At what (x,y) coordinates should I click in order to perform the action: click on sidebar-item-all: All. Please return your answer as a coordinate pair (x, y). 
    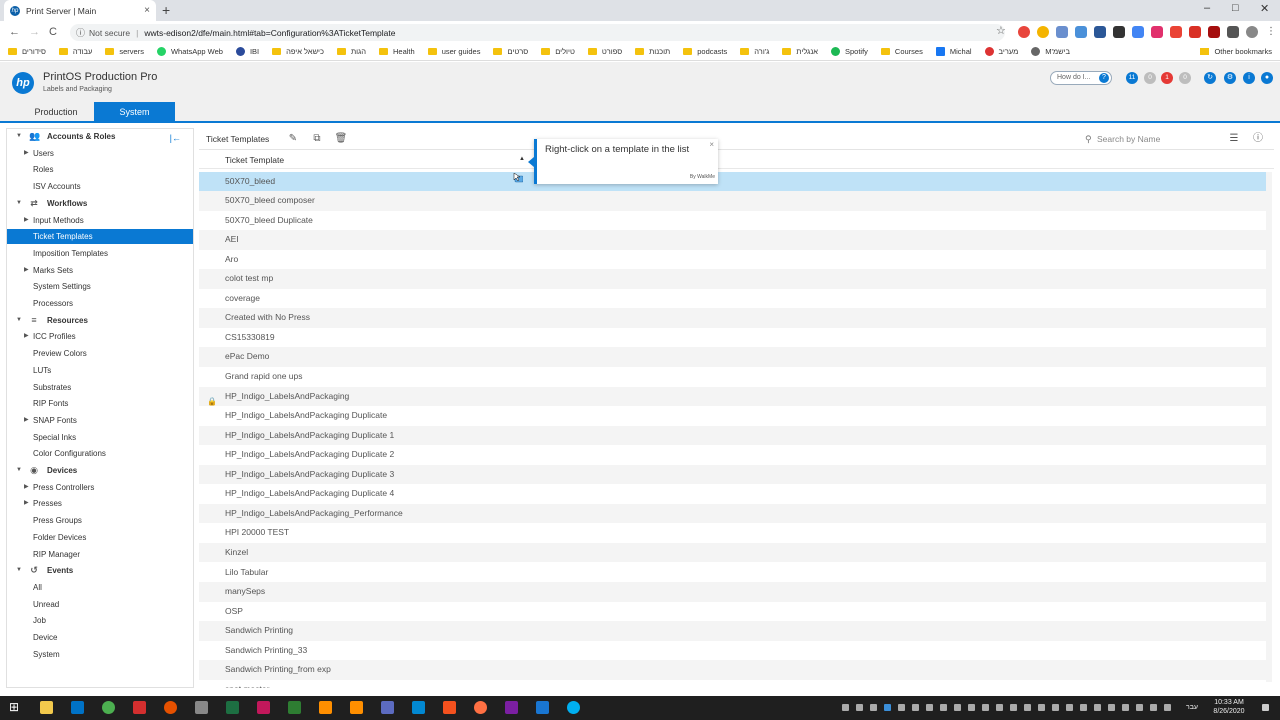
    Looking at the image, I should click on (100, 587).